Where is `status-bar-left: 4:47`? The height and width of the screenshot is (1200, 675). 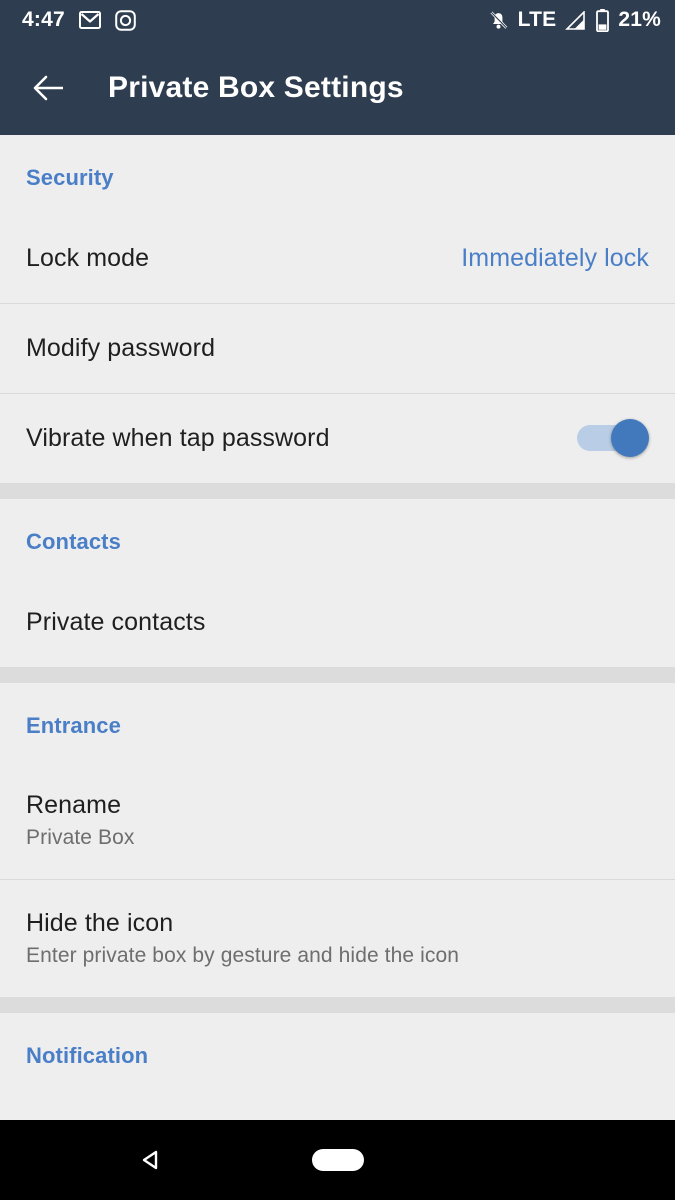 status-bar-left: 4:47 is located at coordinates (79, 20).